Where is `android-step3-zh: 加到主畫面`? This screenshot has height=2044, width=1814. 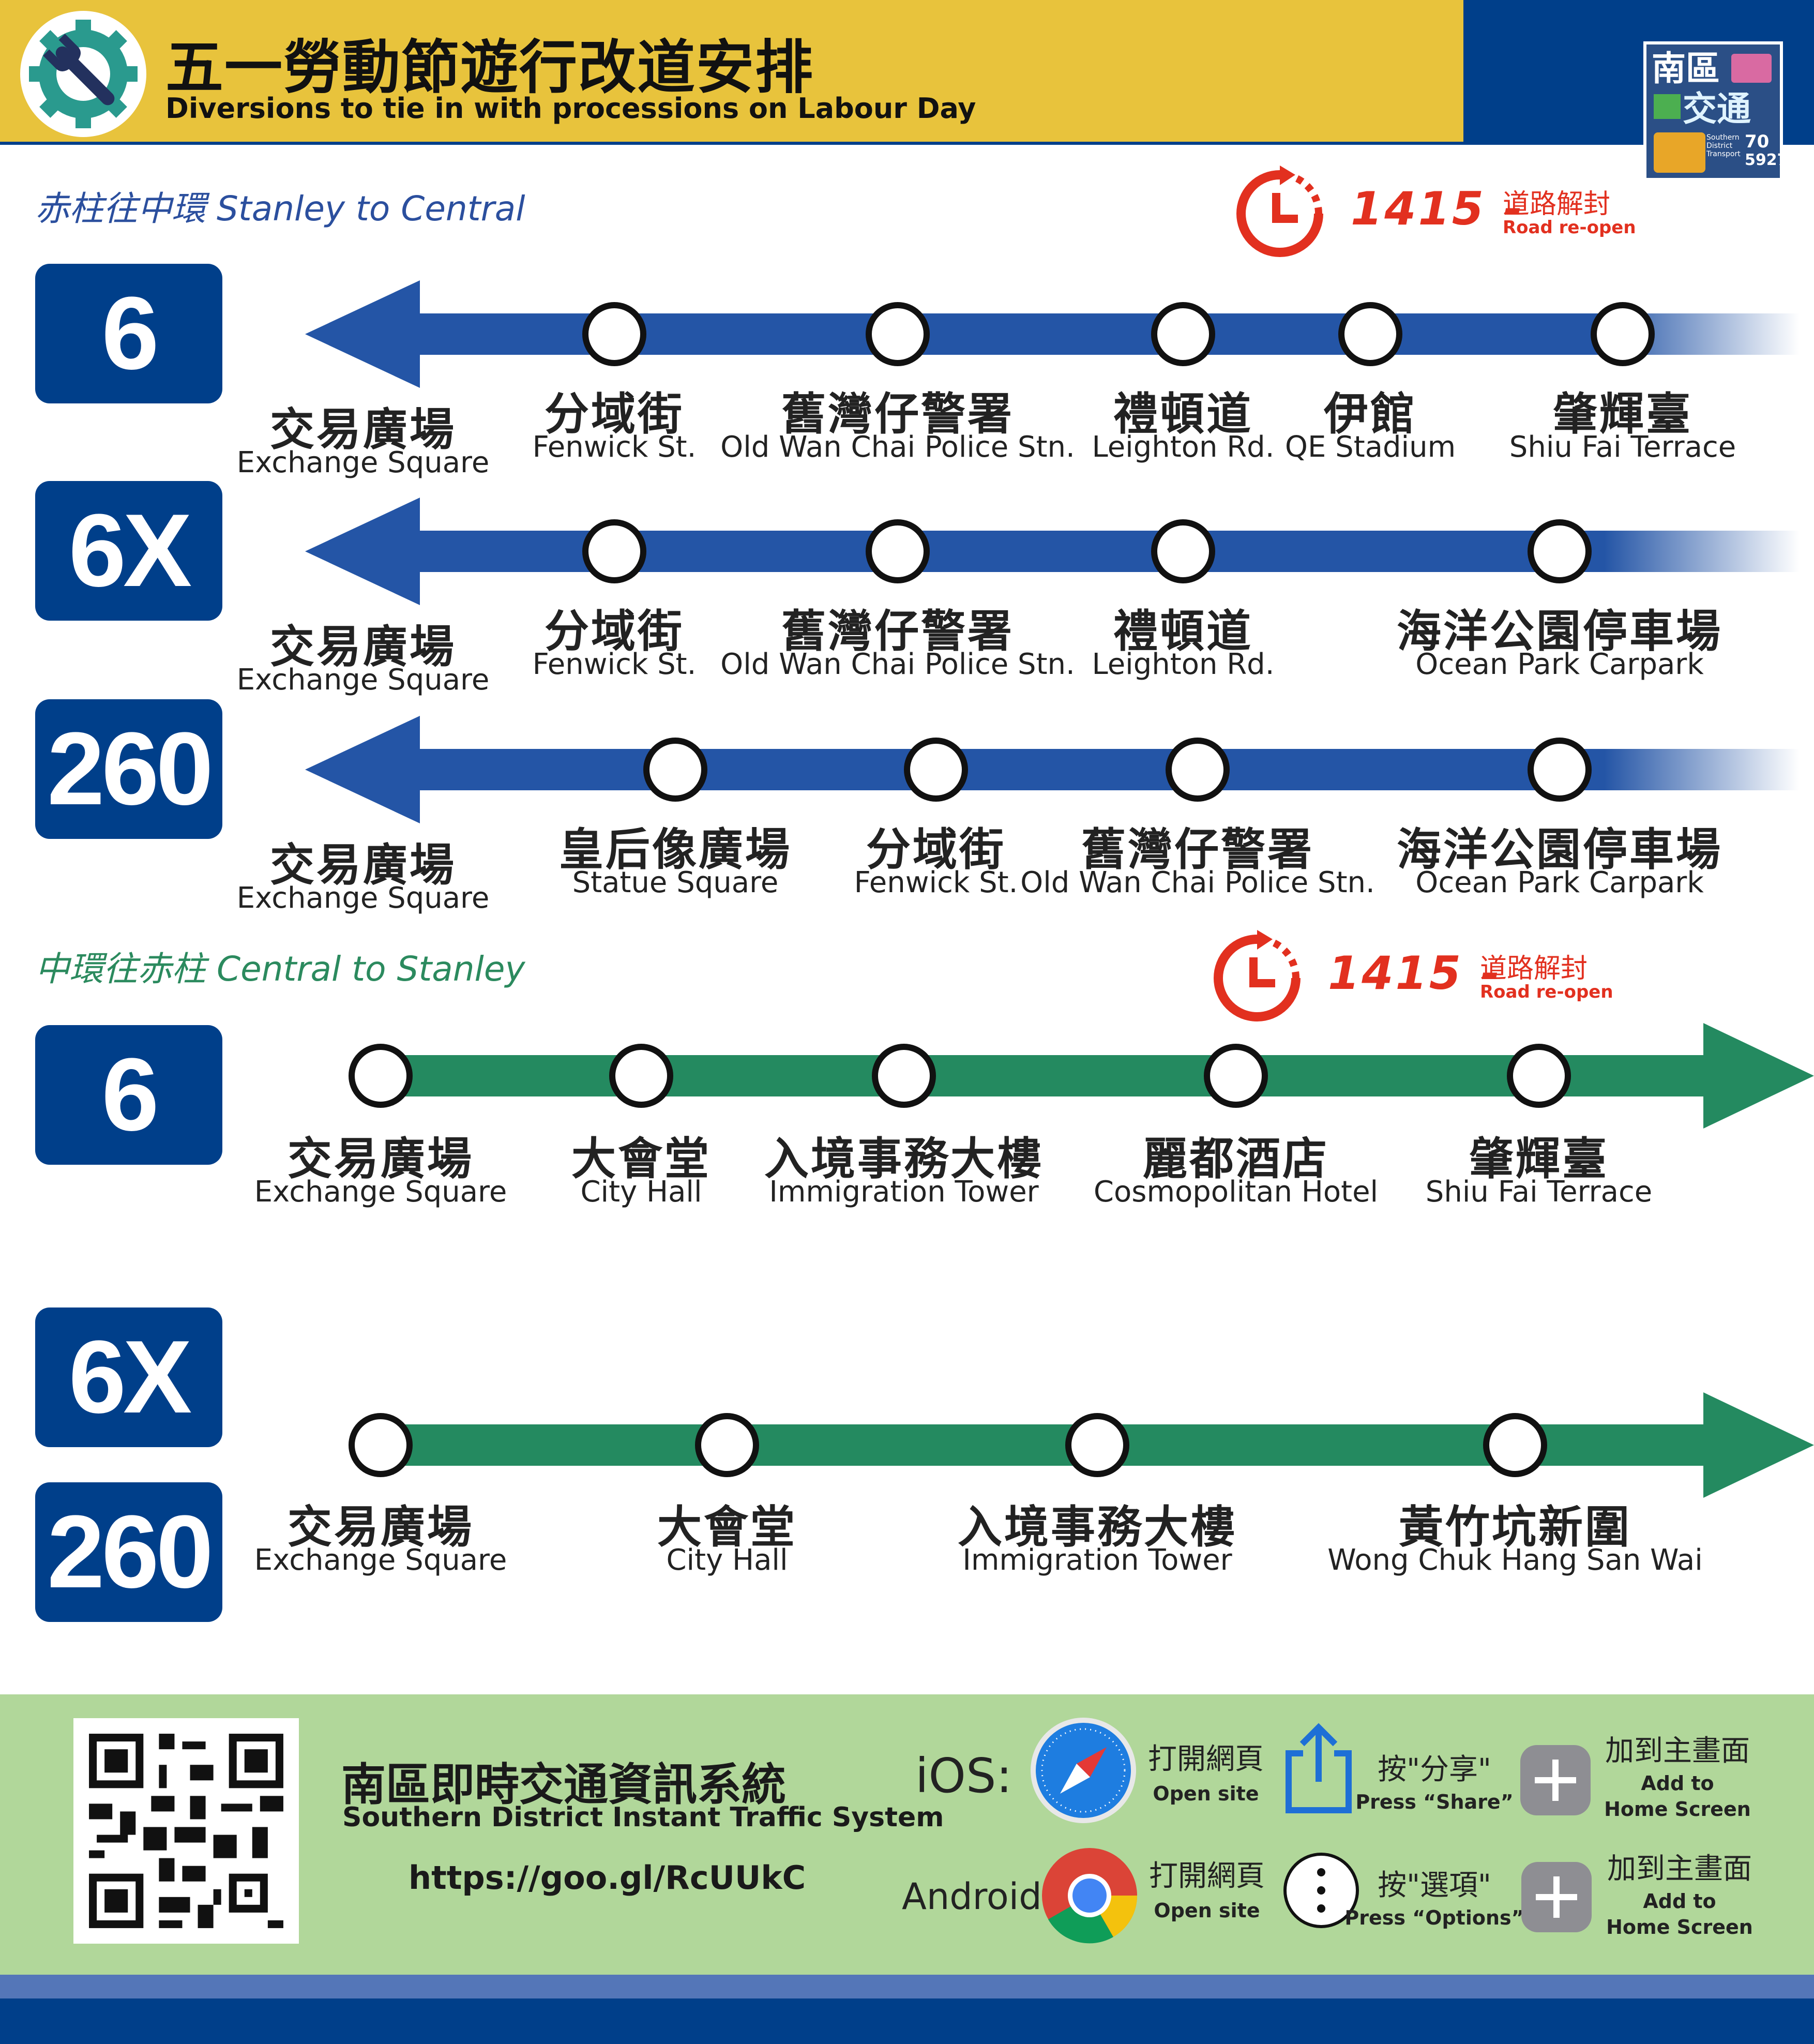 android-step3-zh: 加到主畫面 is located at coordinates (1679, 1869).